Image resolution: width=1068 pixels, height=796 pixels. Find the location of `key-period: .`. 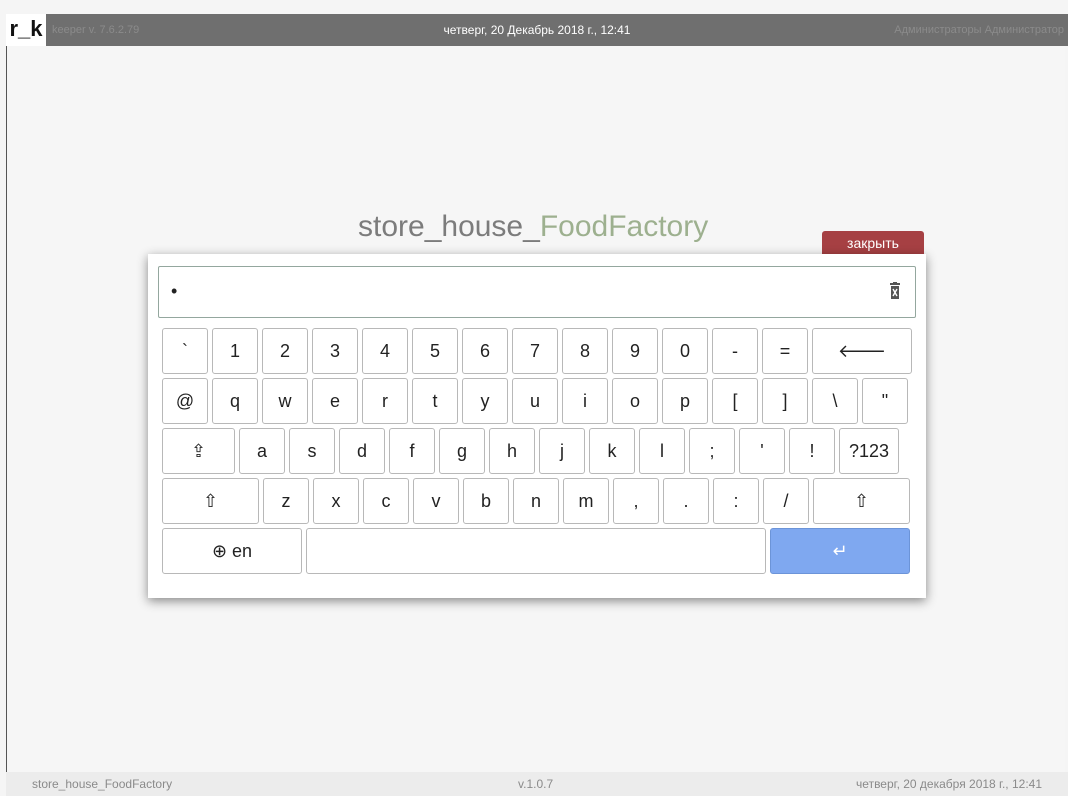

key-period: . is located at coordinates (686, 501).